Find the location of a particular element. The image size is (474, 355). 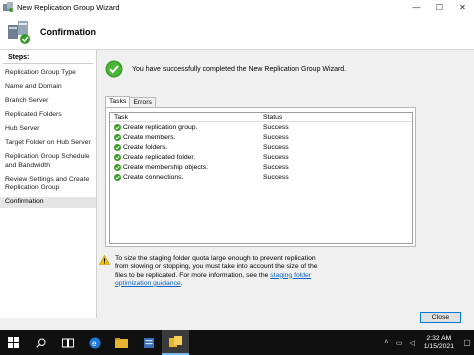

result-tabs: Tasks Errors is located at coordinates (130, 101).